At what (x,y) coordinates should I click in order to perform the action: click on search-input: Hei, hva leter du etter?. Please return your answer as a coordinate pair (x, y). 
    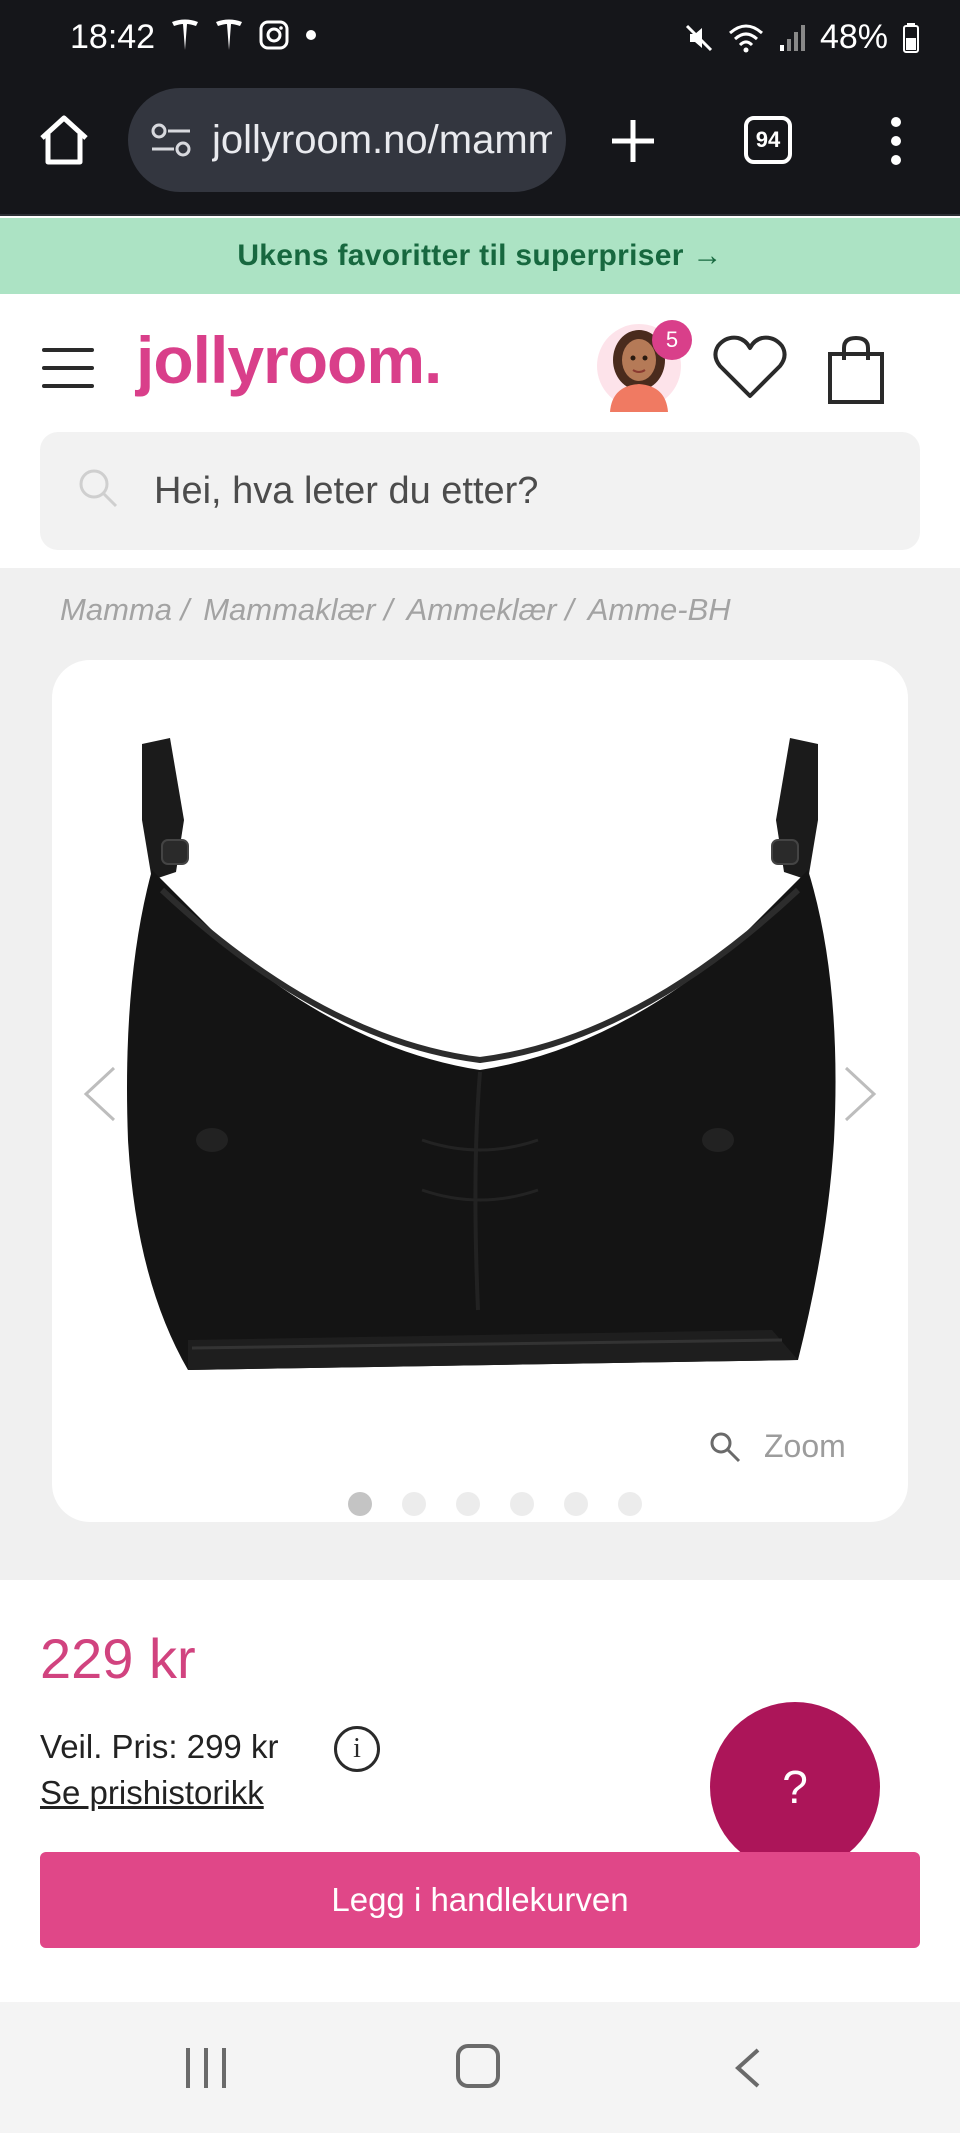
    Looking at the image, I should click on (480, 491).